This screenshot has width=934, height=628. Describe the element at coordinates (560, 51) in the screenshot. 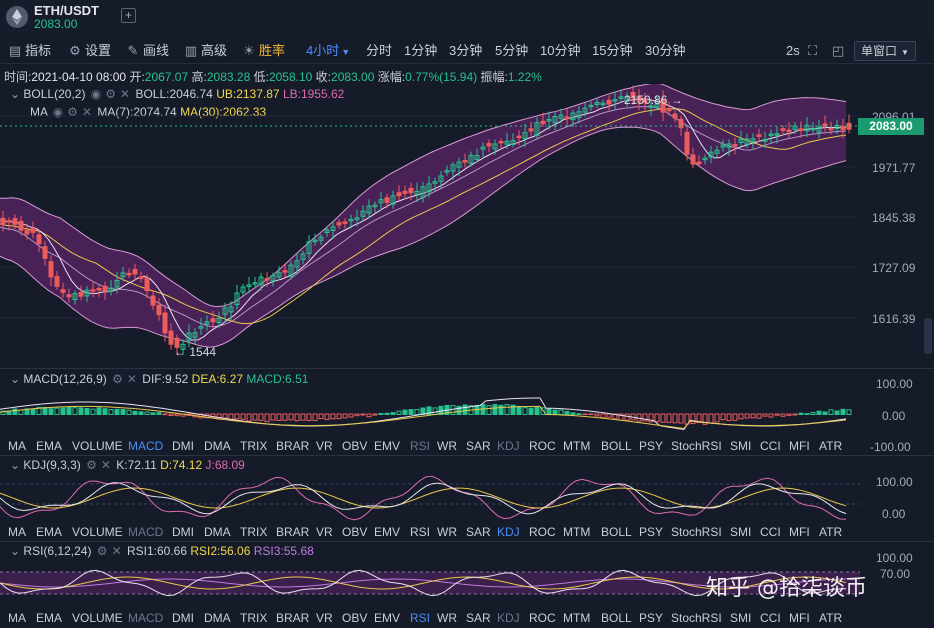

I see `interval-10m: 10分钟` at that location.